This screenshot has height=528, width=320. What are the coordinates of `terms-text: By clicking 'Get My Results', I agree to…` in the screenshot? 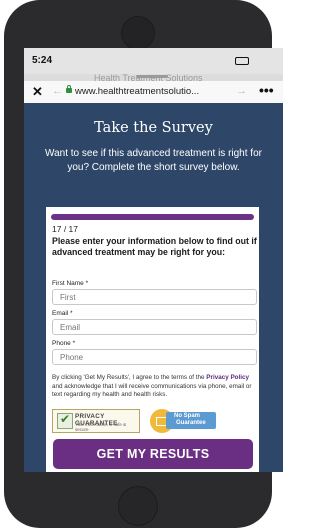 It's located at (153, 387).